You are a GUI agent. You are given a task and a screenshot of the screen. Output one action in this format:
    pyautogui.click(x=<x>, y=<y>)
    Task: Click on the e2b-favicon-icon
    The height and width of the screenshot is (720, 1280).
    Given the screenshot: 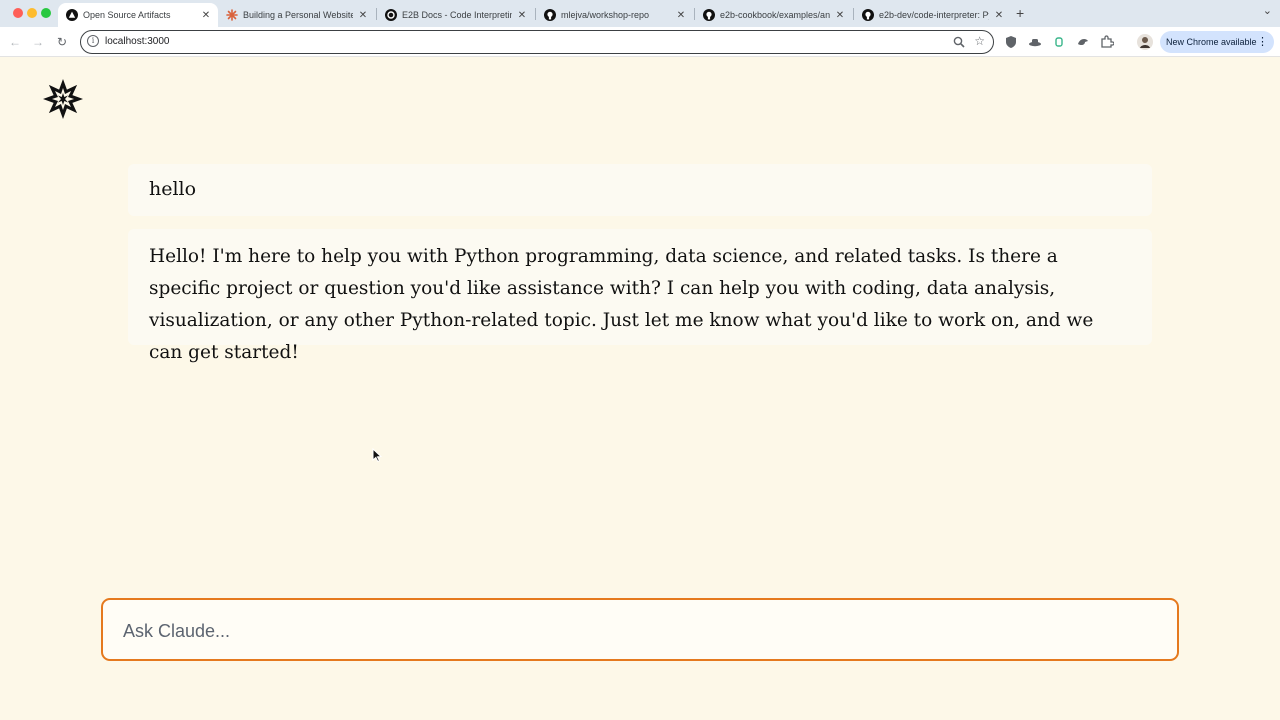 What is the action you would take?
    pyautogui.click(x=391, y=15)
    